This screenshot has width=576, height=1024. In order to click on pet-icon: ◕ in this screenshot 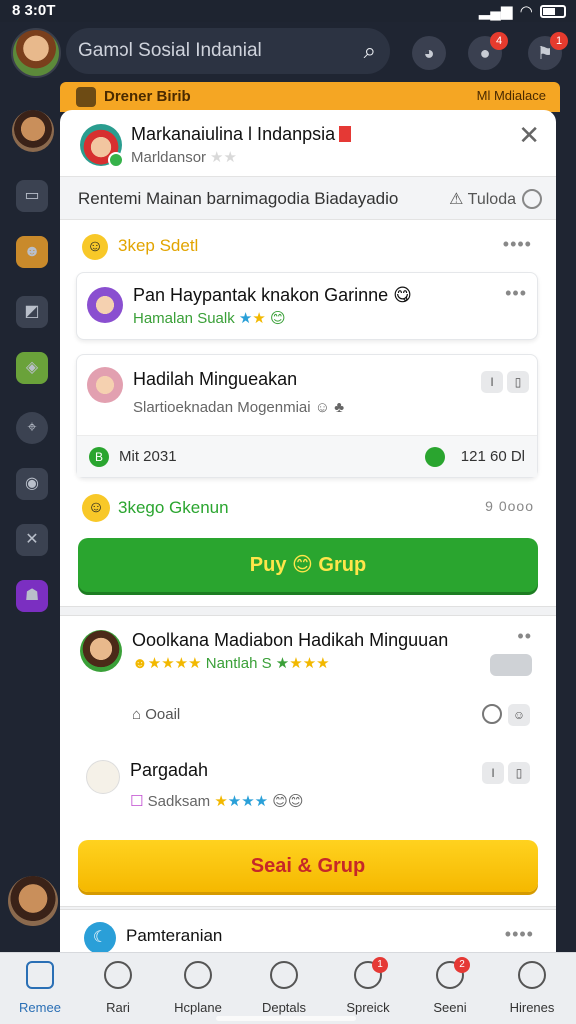, I will do `click(429, 53)`.